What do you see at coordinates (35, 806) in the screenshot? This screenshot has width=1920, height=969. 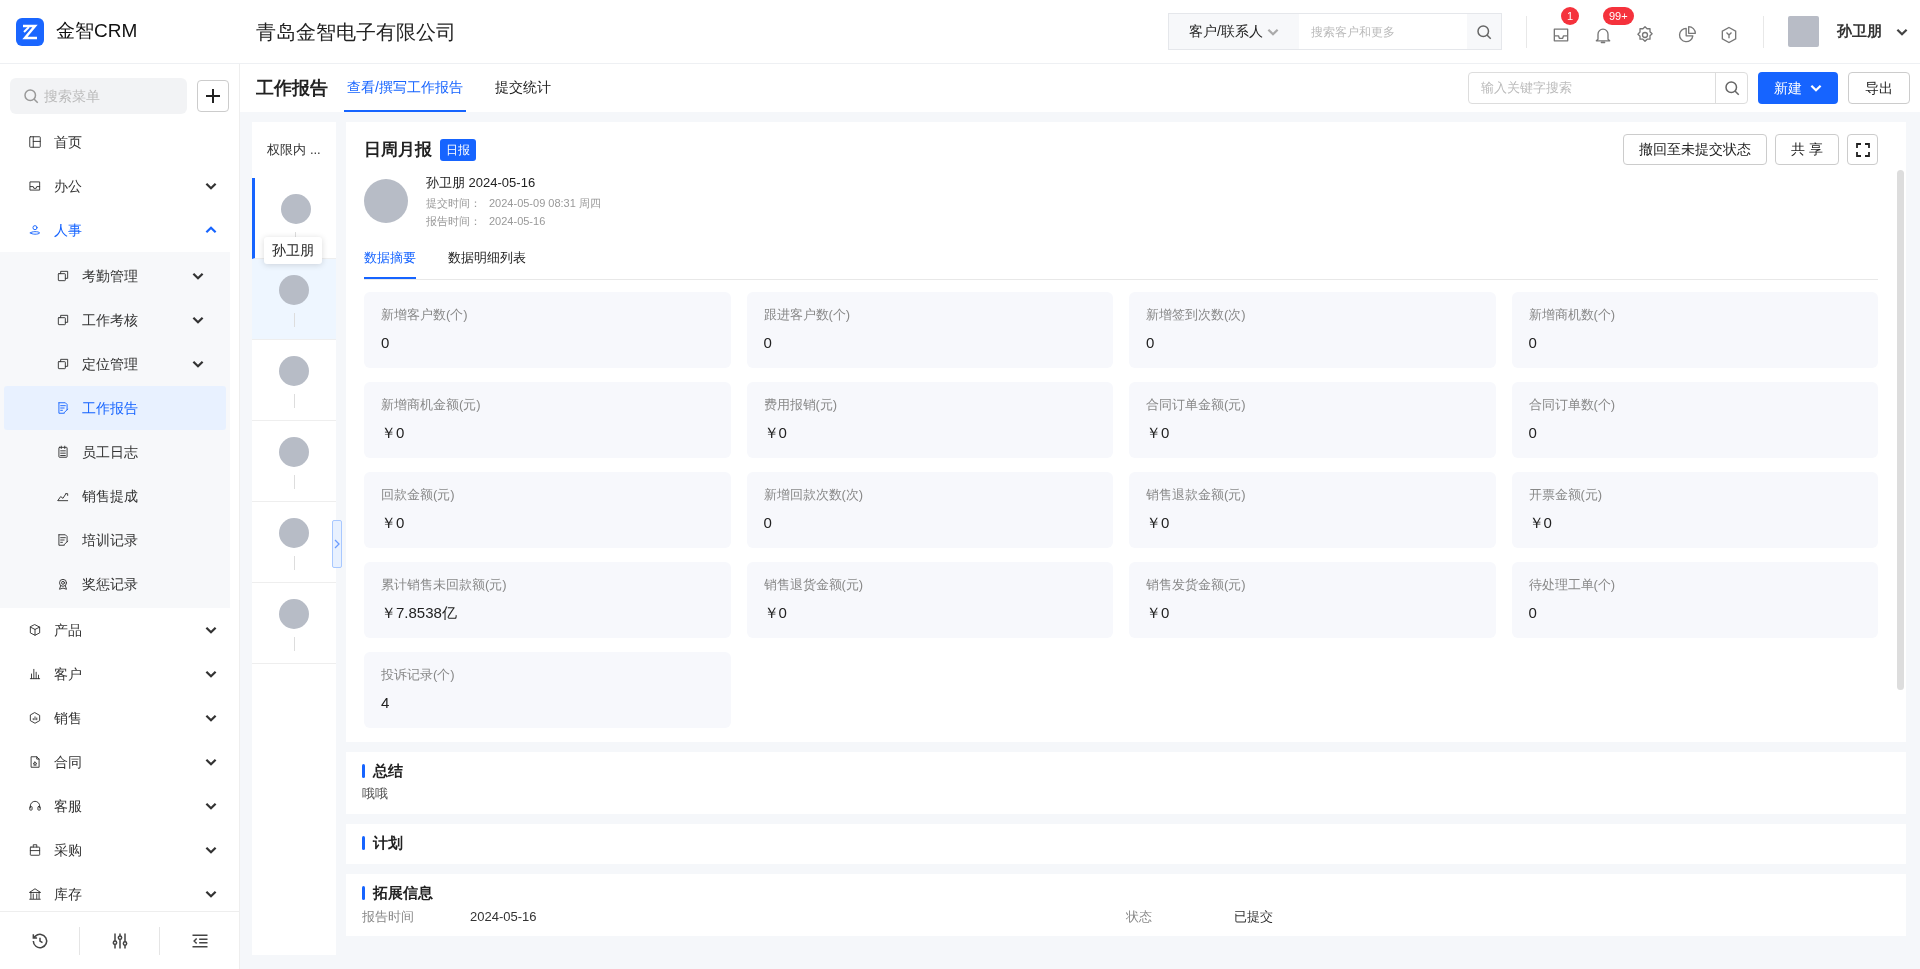 I see `headset-icon` at bounding box center [35, 806].